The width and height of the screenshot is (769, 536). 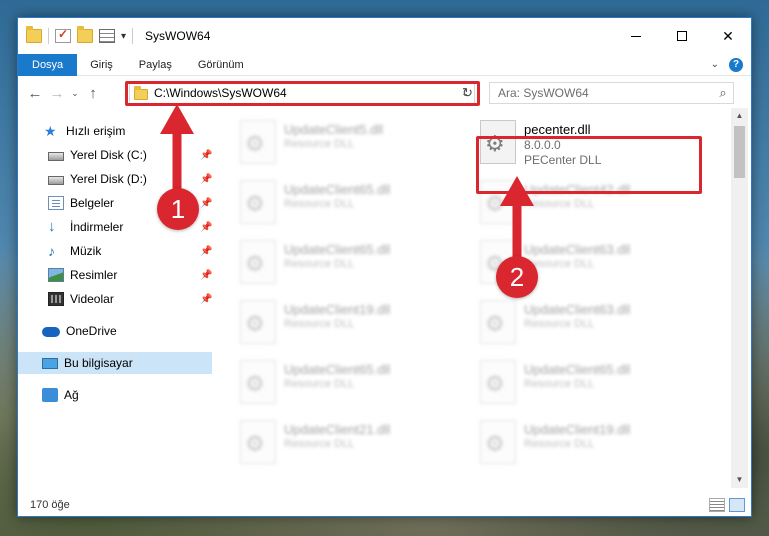 What do you see at coordinates (86, 251) in the screenshot?
I see `sidebar-item-label: Müzik` at bounding box center [86, 251].